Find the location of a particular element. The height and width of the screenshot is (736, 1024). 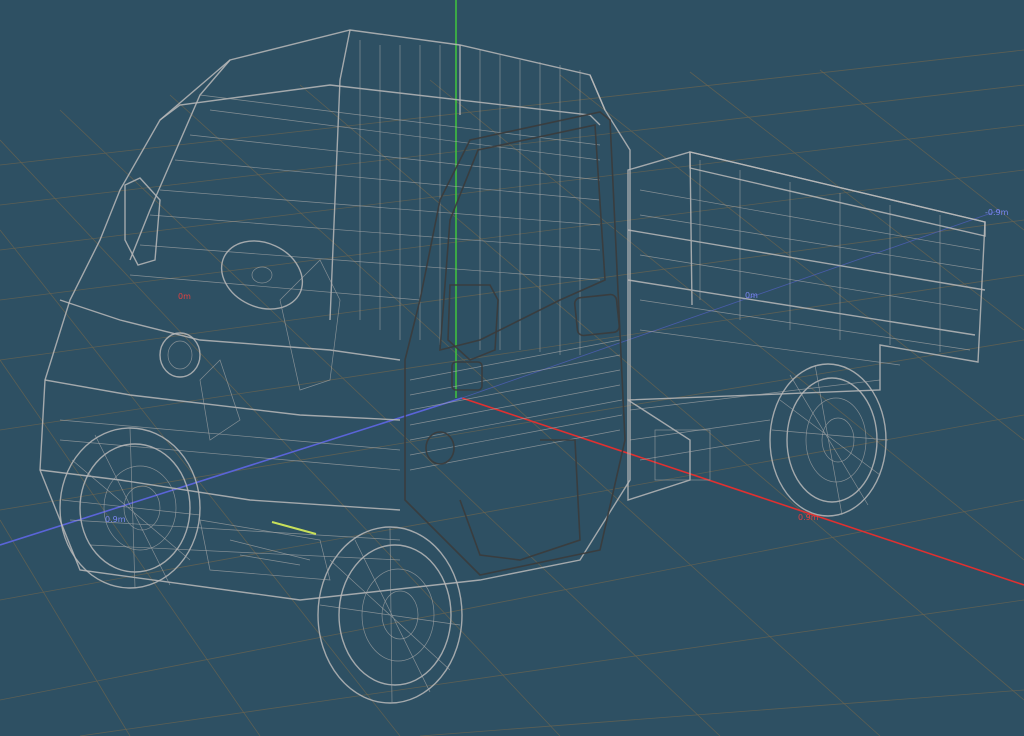

front-right-wheel is located at coordinates (390, 615).